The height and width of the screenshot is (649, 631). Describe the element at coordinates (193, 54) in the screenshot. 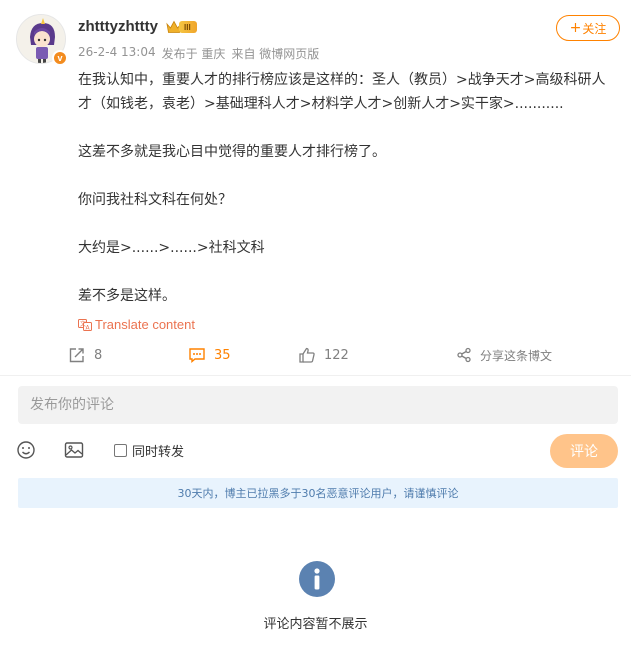

I see `post-location: 发布于 重庆` at that location.